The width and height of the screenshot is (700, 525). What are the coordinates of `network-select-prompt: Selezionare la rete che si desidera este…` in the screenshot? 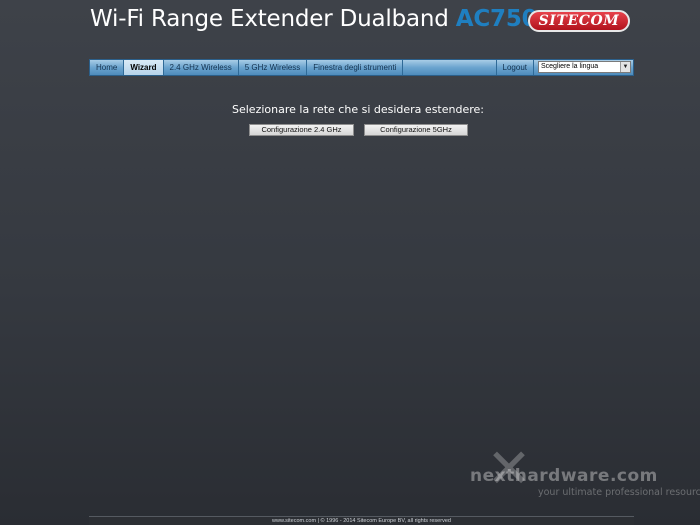 It's located at (358, 109).